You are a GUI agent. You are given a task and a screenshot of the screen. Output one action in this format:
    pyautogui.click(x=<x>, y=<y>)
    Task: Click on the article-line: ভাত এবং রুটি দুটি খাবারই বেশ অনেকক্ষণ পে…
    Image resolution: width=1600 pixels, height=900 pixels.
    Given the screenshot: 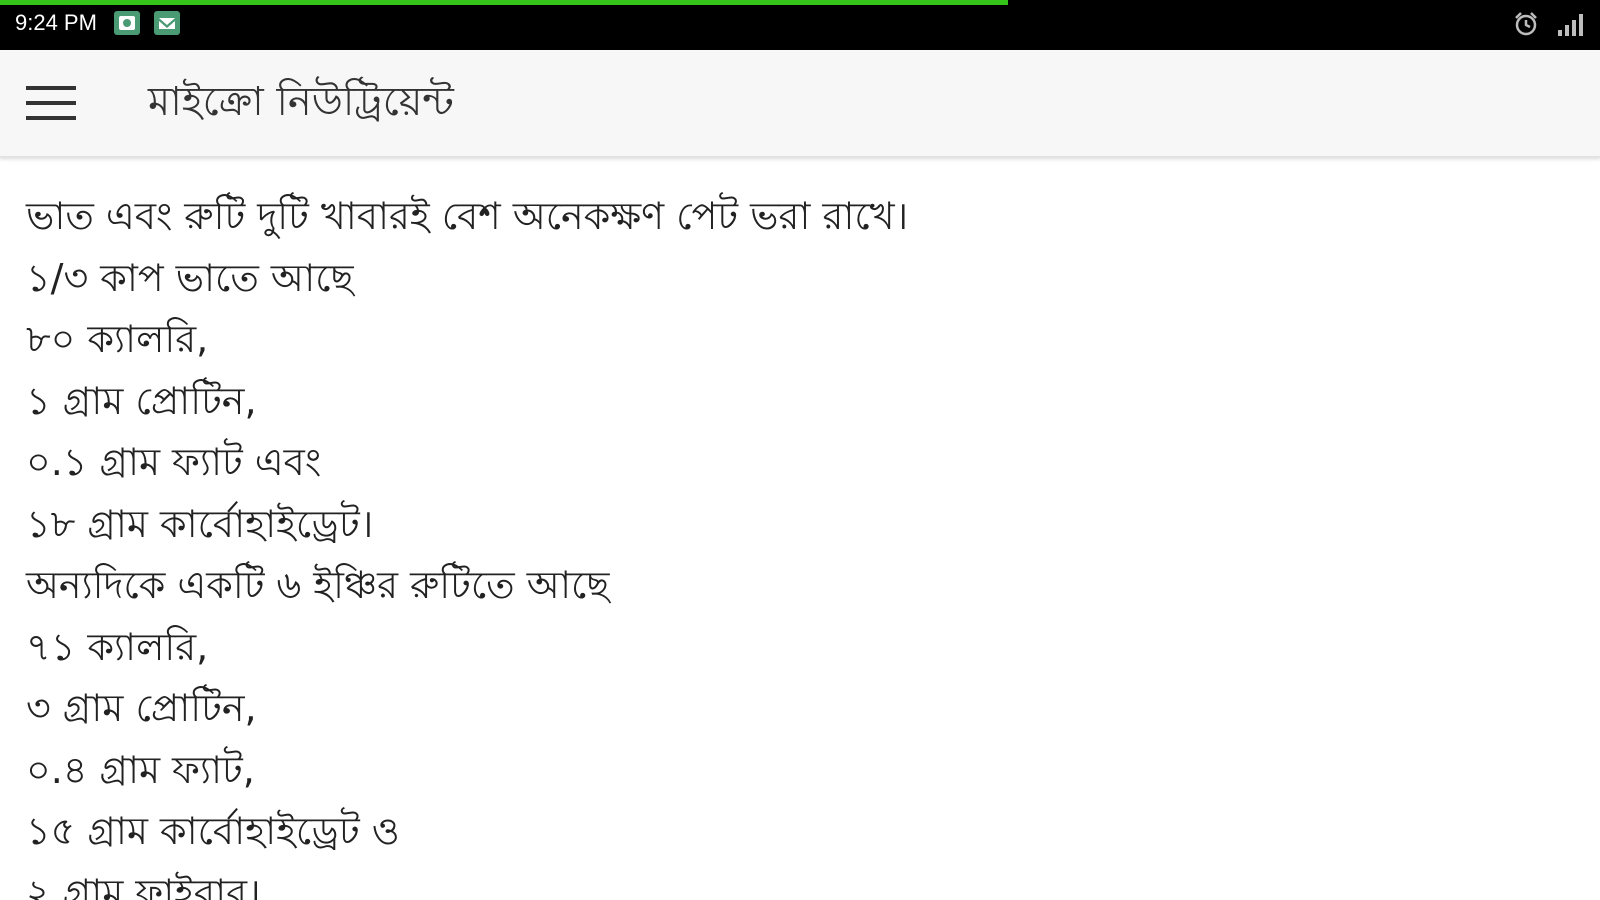 What is the action you would take?
    pyautogui.click(x=467, y=216)
    